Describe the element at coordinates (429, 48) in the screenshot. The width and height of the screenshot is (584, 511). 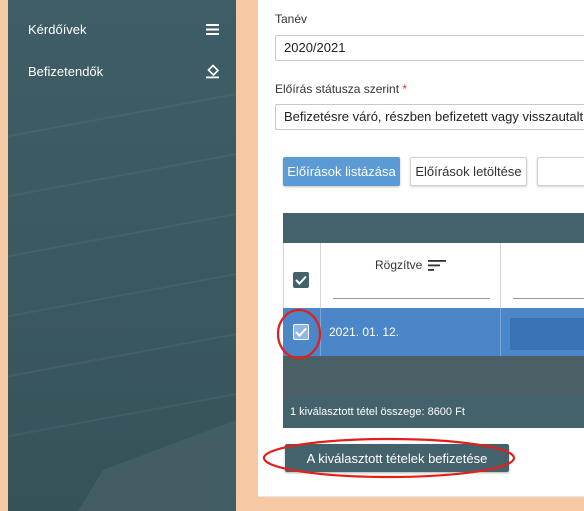
I see `year-select: 2020/2021` at that location.